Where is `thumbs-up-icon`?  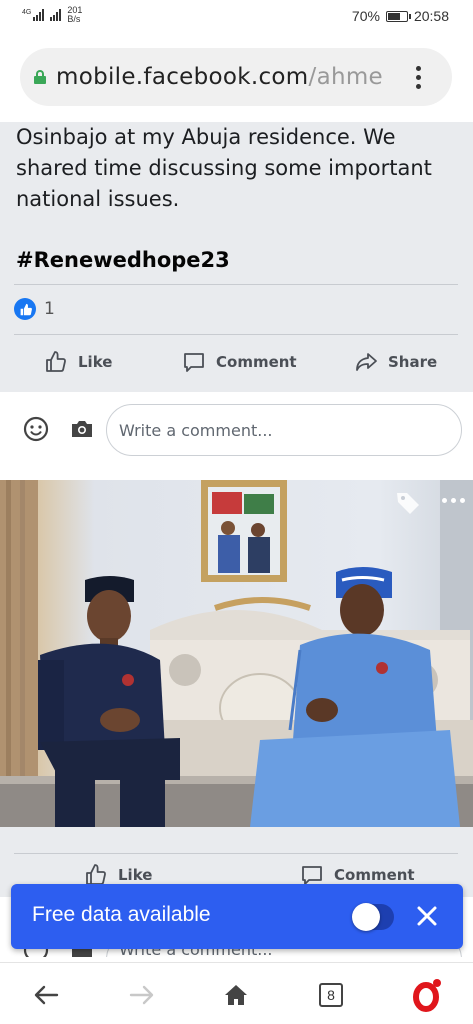 thumbs-up-icon is located at coordinates (56, 361).